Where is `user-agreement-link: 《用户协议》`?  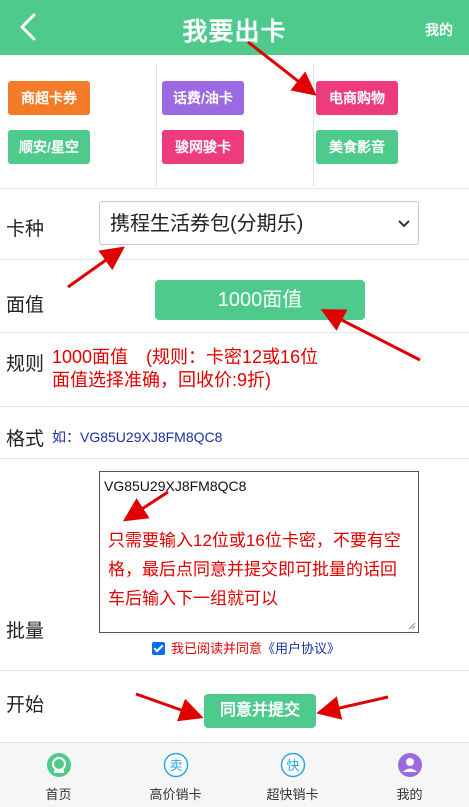
user-agreement-link: 《用户协议》 is located at coordinates (301, 648).